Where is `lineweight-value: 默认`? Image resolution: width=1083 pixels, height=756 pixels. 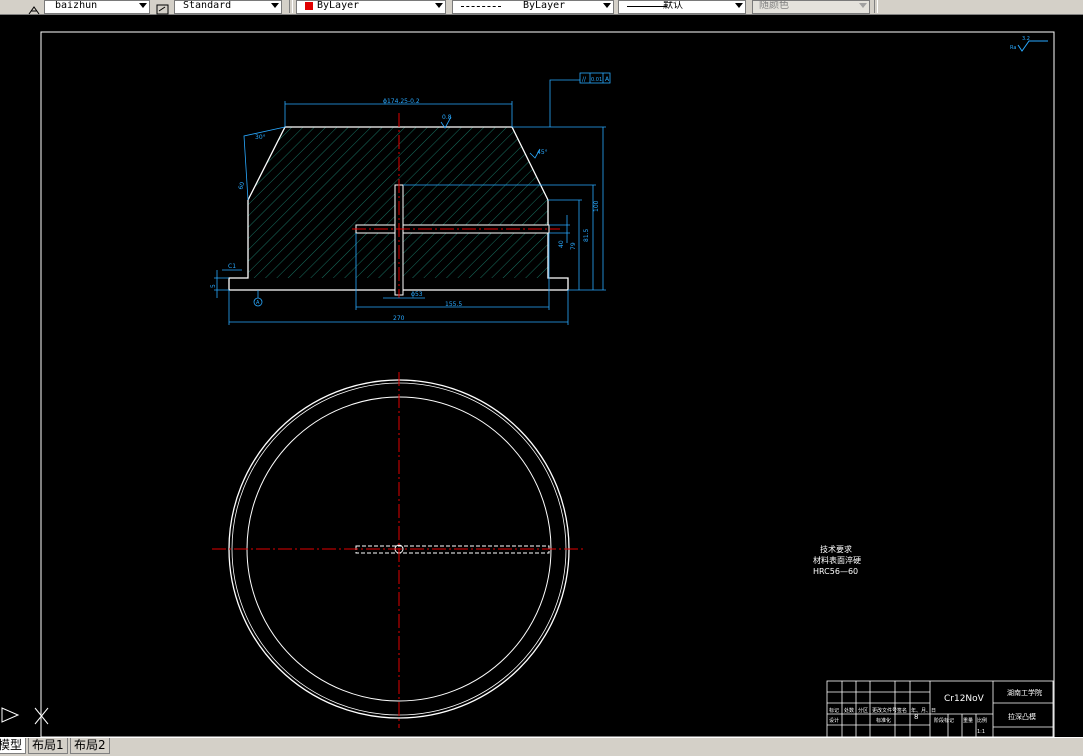 lineweight-value: 默认 is located at coordinates (673, 5).